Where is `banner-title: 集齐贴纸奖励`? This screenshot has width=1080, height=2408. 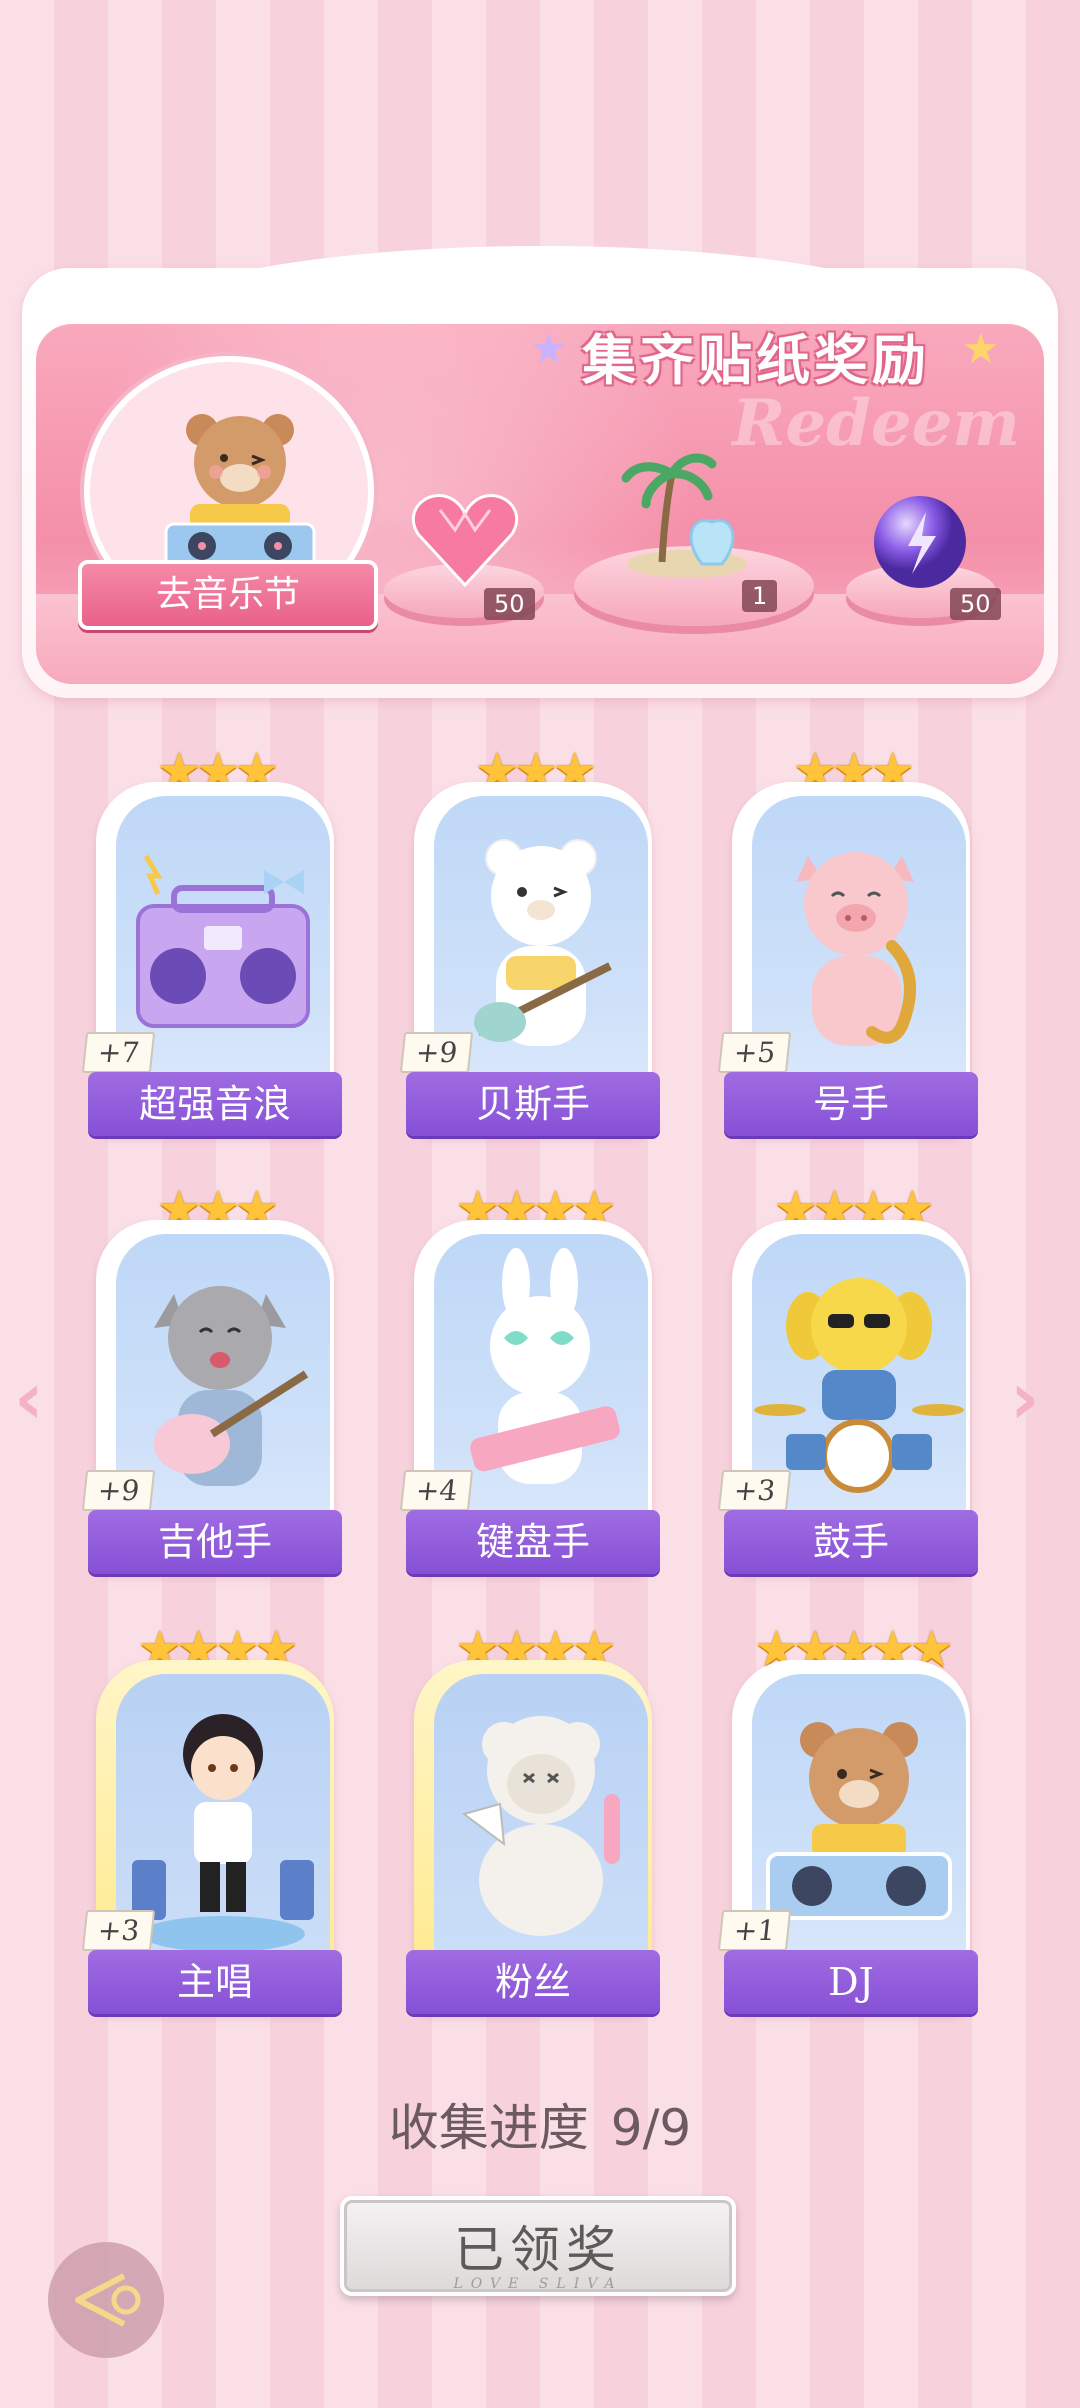 banner-title: 集齐贴纸奖励 is located at coordinates (756, 360).